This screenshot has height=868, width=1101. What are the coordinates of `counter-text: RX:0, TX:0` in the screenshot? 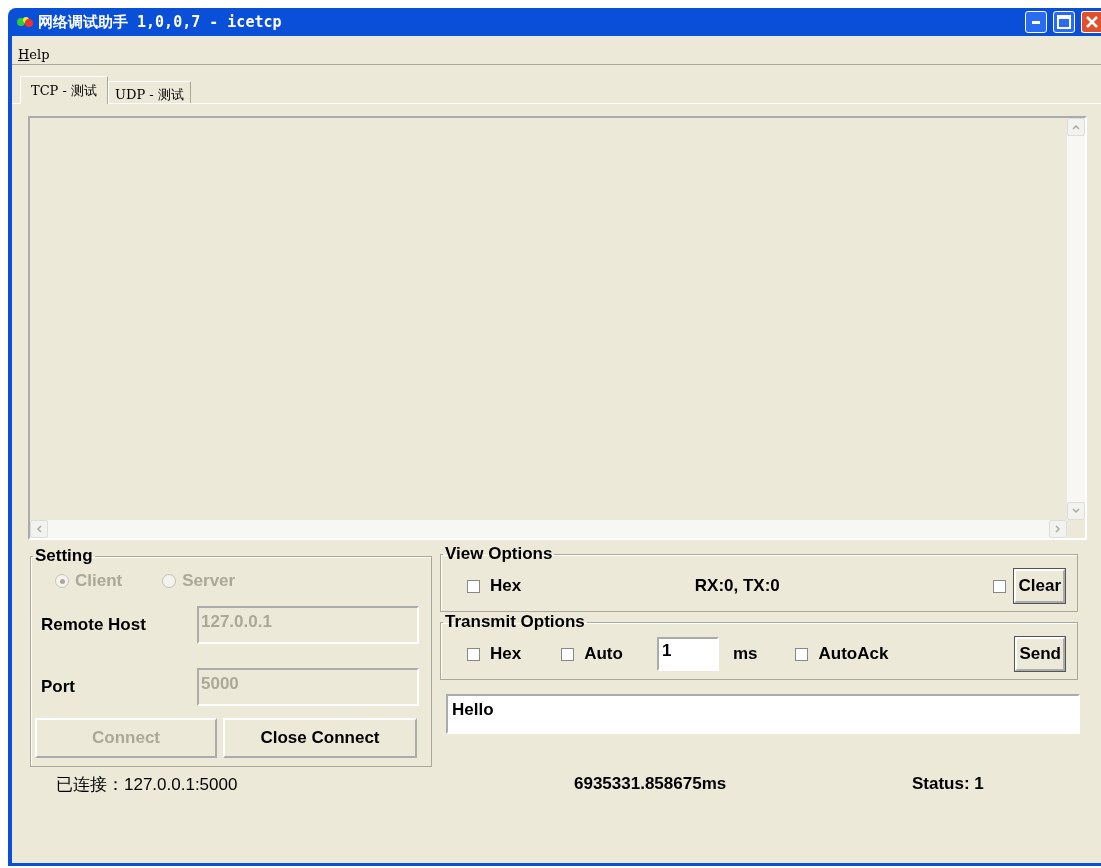 It's located at (737, 586).